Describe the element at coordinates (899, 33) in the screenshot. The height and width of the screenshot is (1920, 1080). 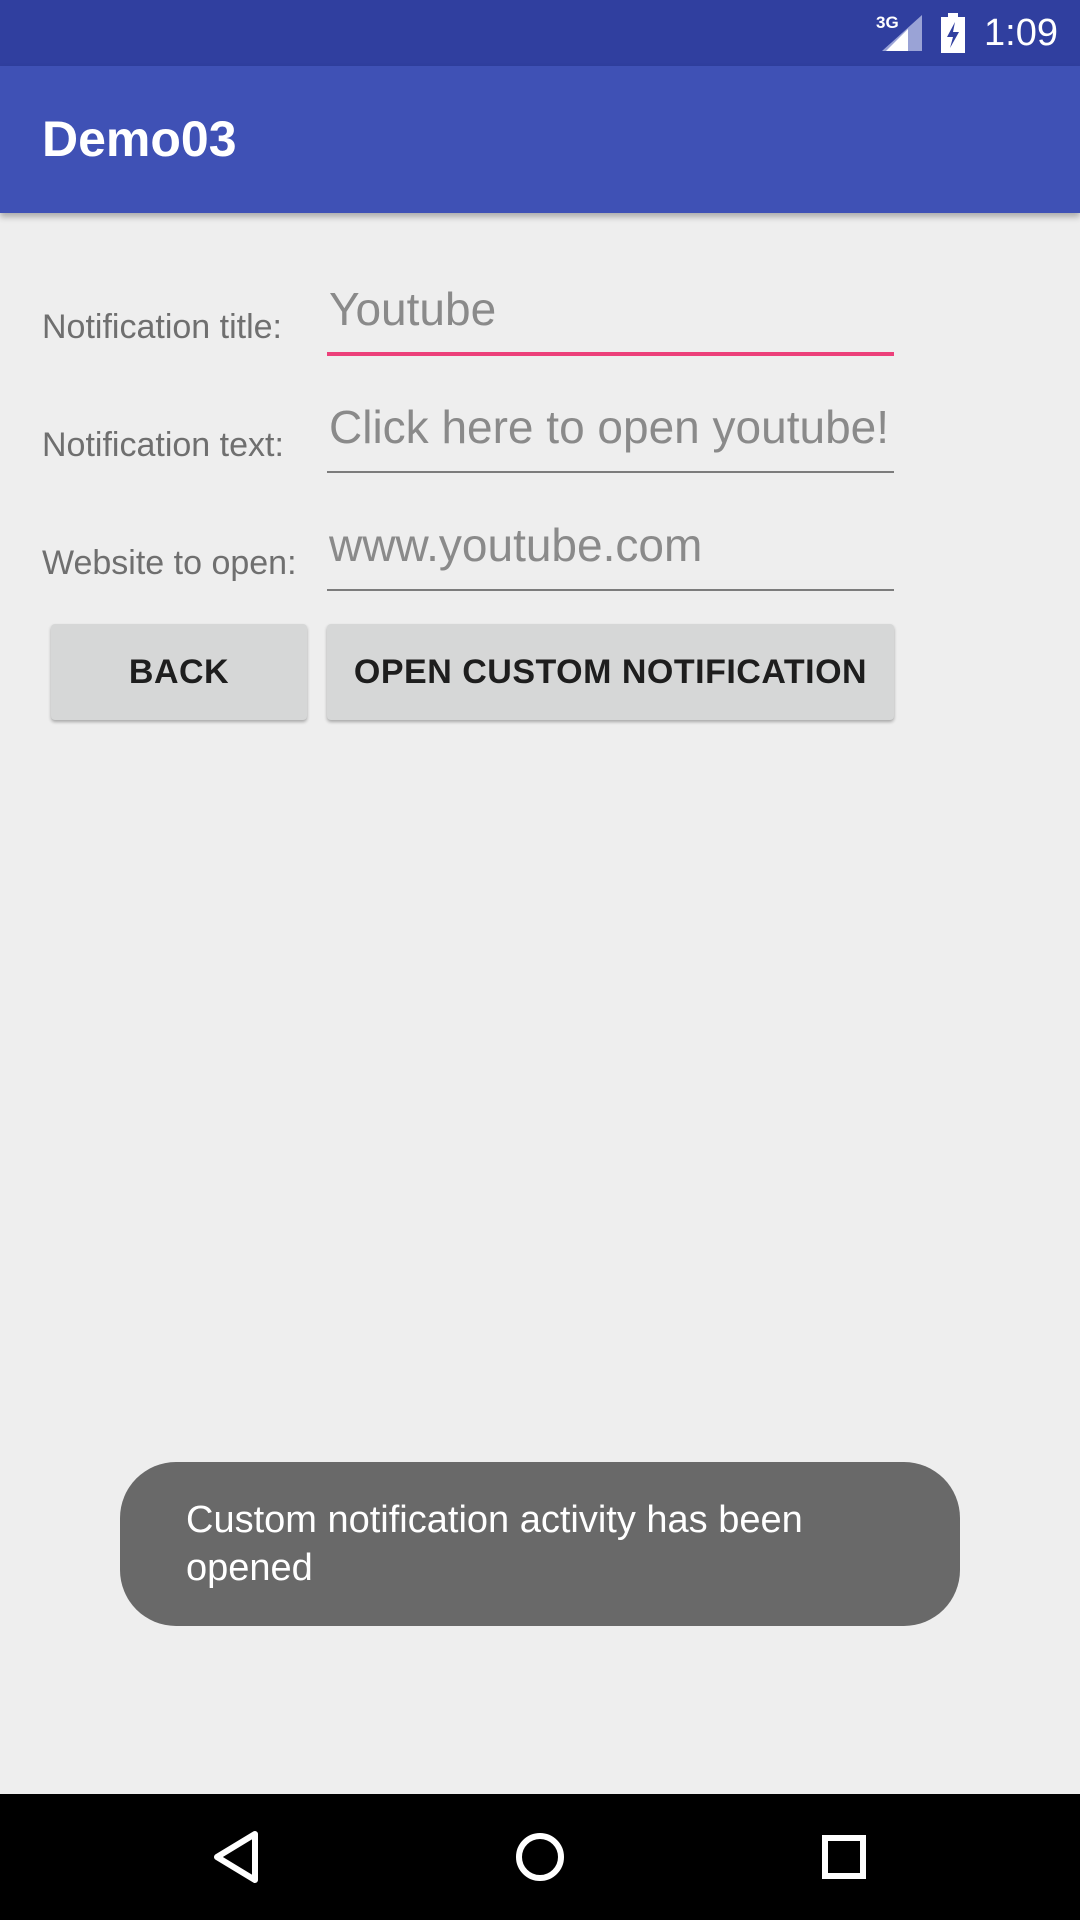
I see `signal-icon: 3G` at that location.